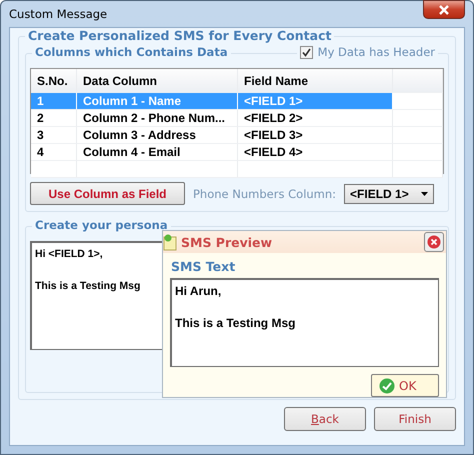  What do you see at coordinates (264, 193) in the screenshot?
I see `phone-column-label: Phone Numbers Column:` at bounding box center [264, 193].